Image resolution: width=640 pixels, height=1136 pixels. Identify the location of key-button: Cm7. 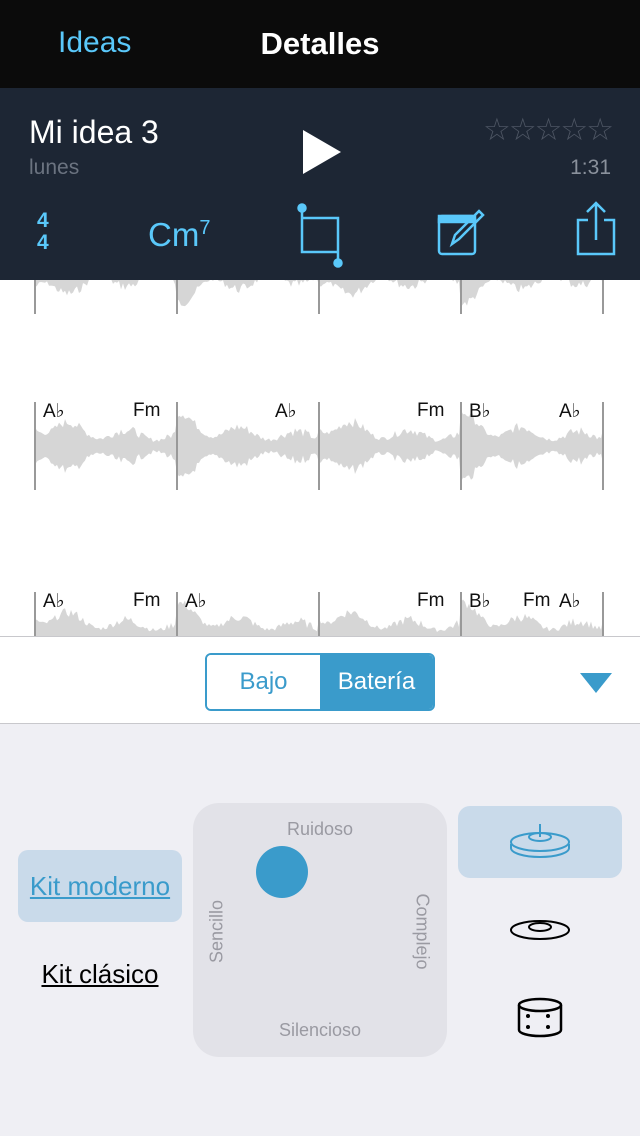
(179, 235).